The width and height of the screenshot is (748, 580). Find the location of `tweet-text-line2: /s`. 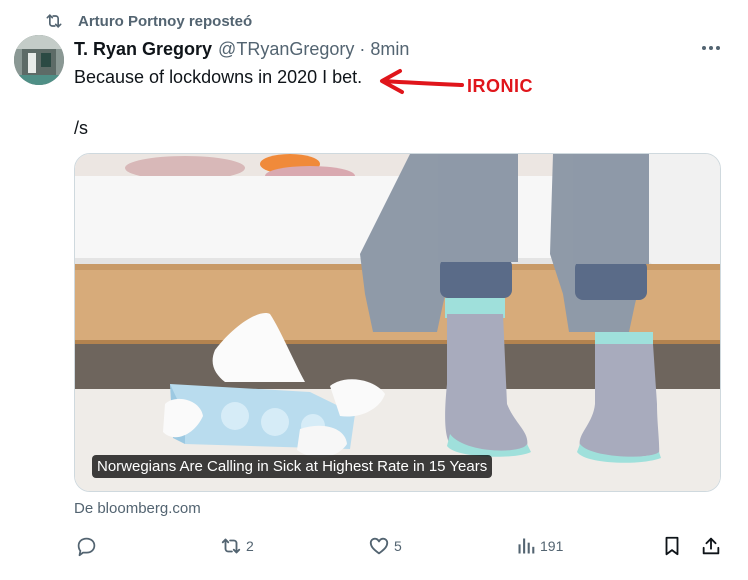

tweet-text-line2: /s is located at coordinates (81, 128).